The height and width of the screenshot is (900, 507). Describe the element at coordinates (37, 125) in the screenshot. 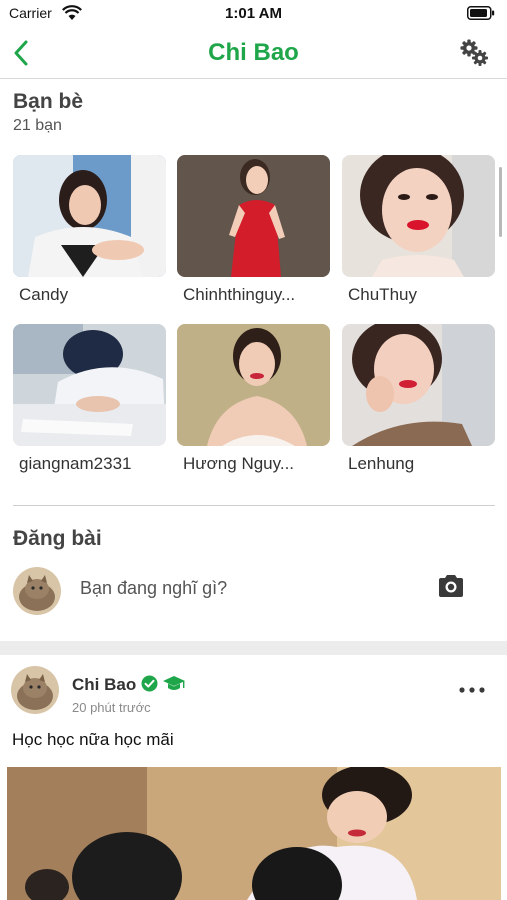

I see `friends-count: 21 bạn` at that location.